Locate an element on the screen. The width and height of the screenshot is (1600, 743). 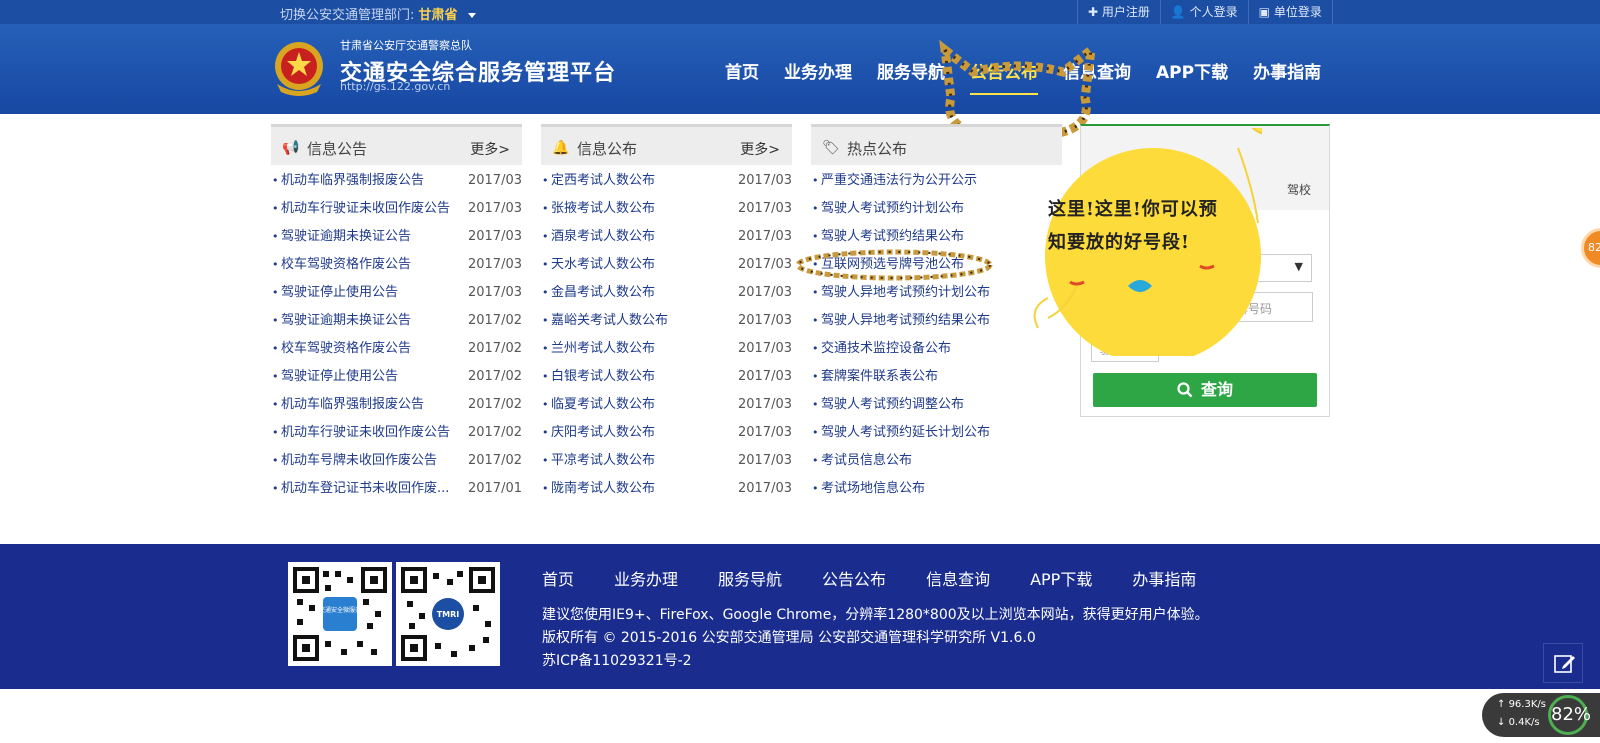
site-url: http://gs.122.gov.cn is located at coordinates (395, 86).